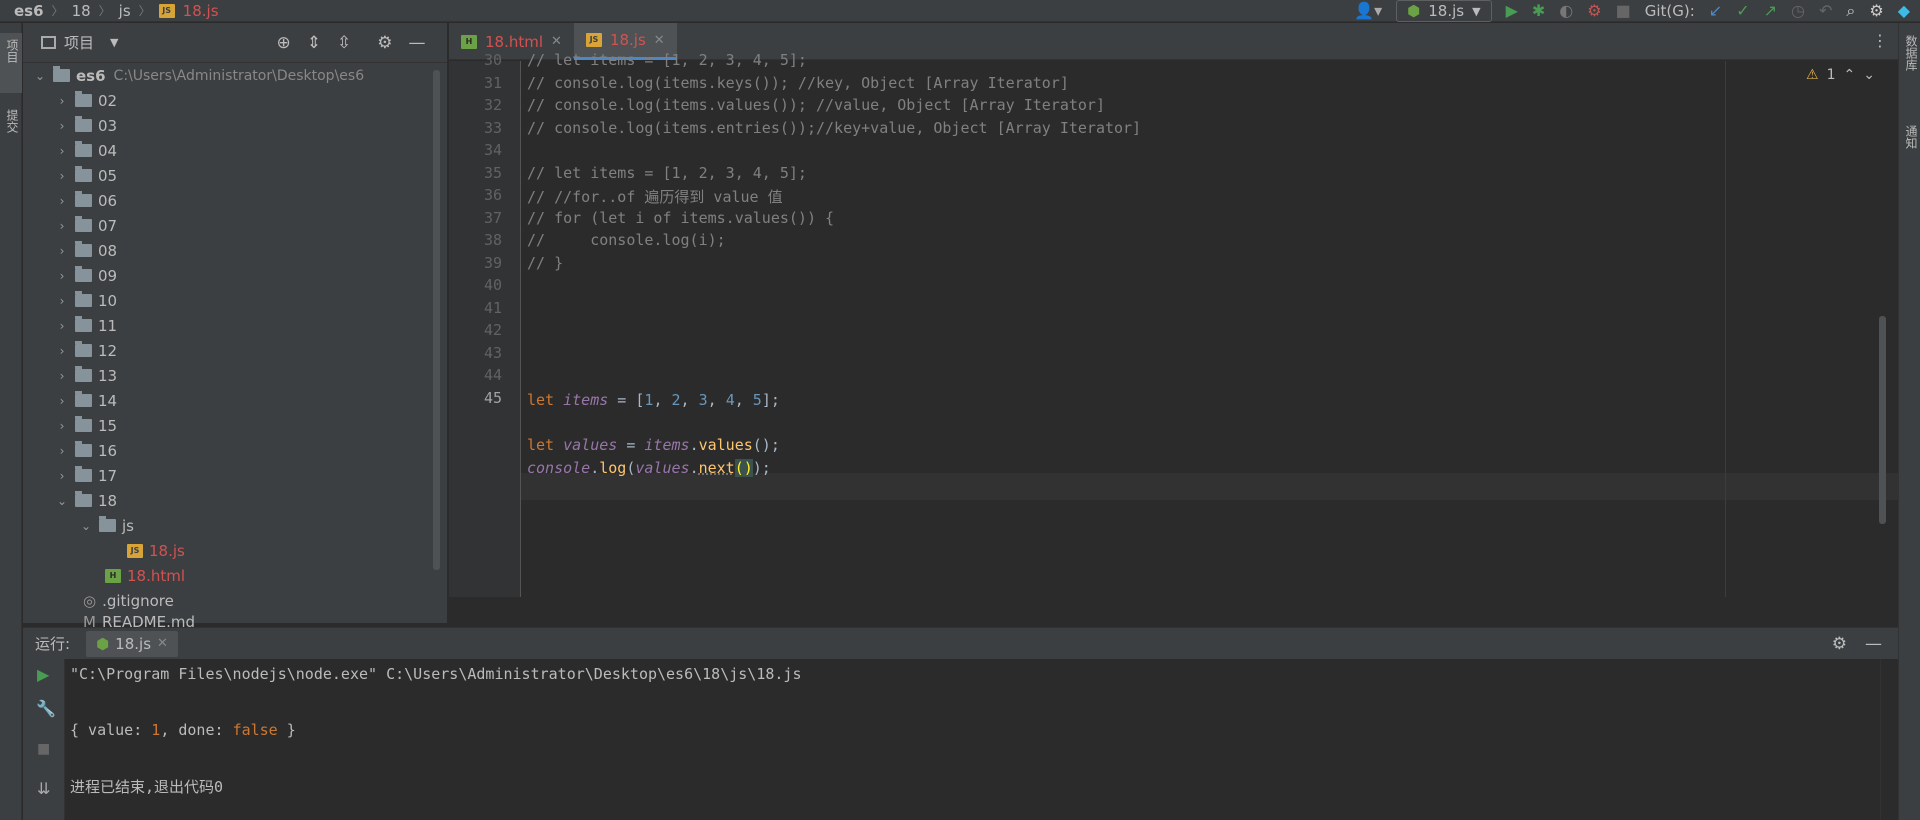 This screenshot has height=820, width=1920. Describe the element at coordinates (11, 63) in the screenshot. I see `project-tool-button: 项目` at that location.